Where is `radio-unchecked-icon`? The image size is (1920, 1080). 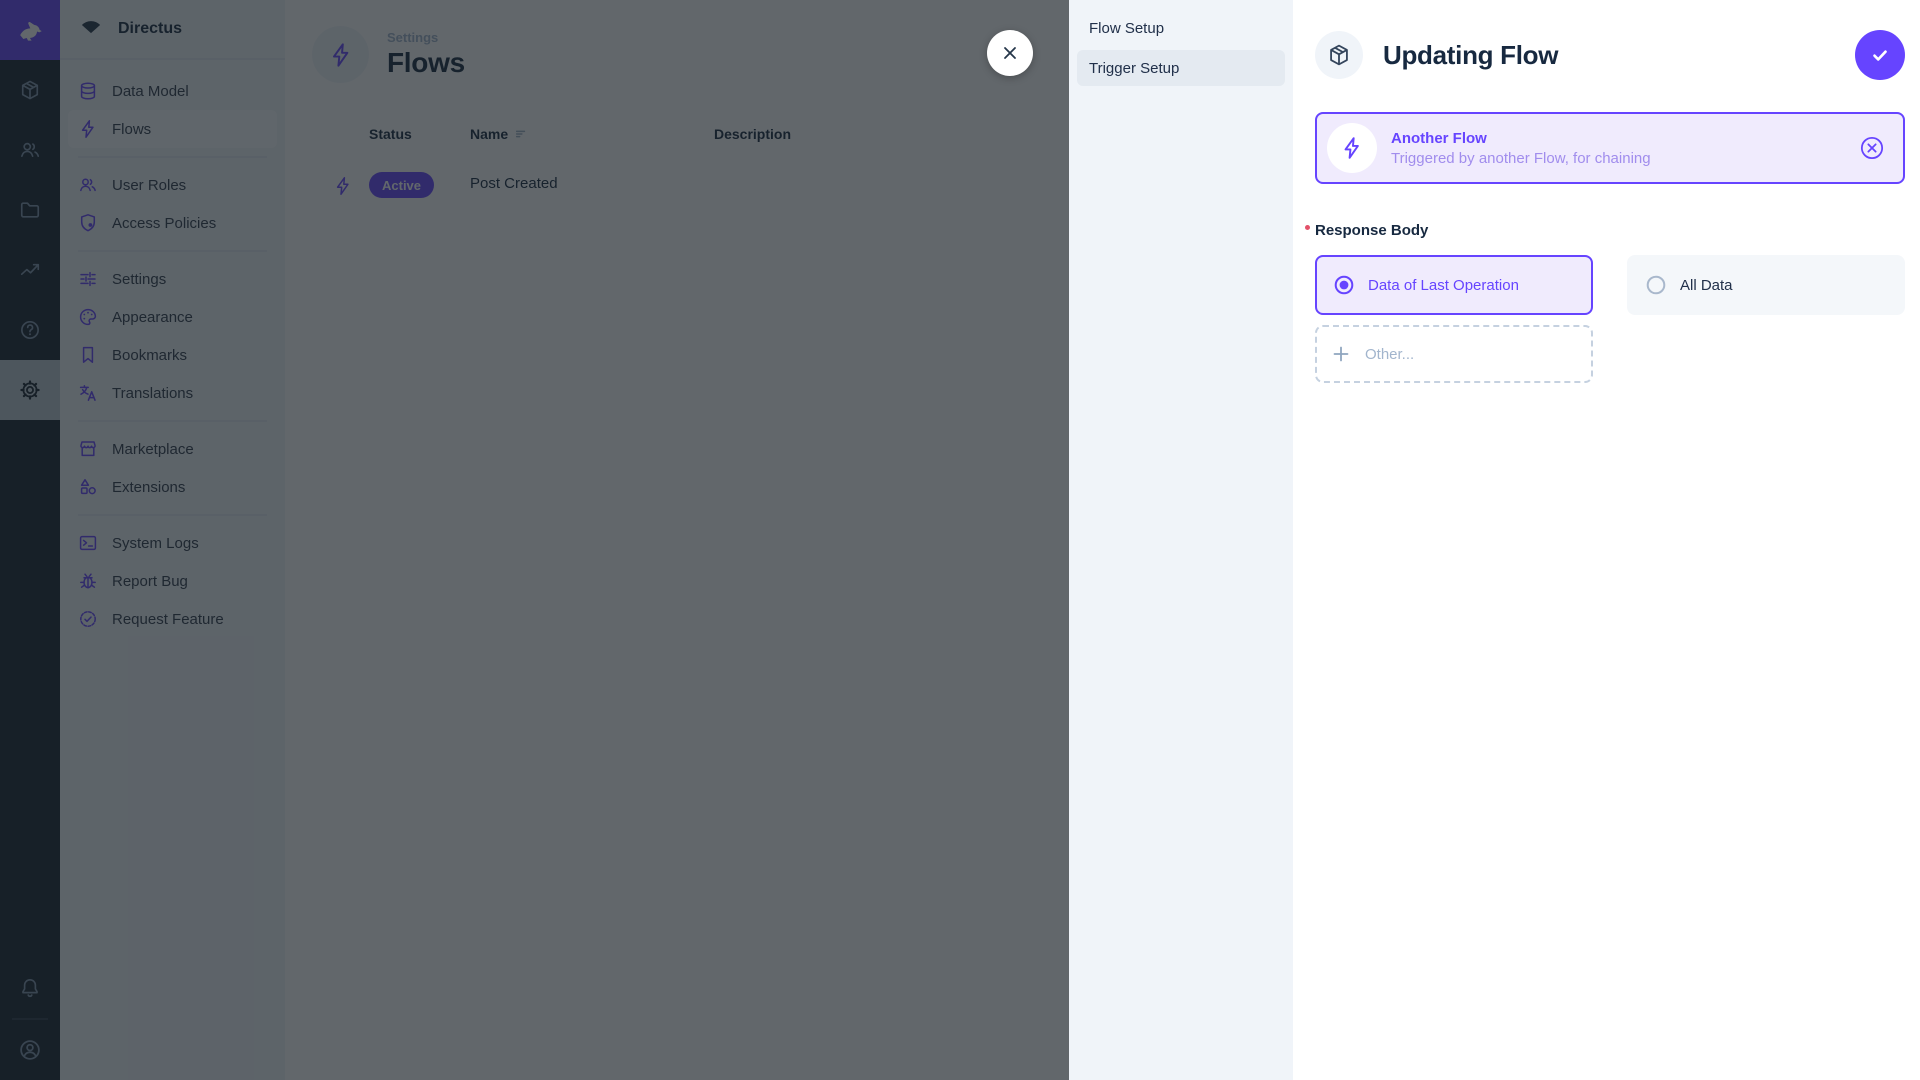
radio-unchecked-icon is located at coordinates (1656, 285).